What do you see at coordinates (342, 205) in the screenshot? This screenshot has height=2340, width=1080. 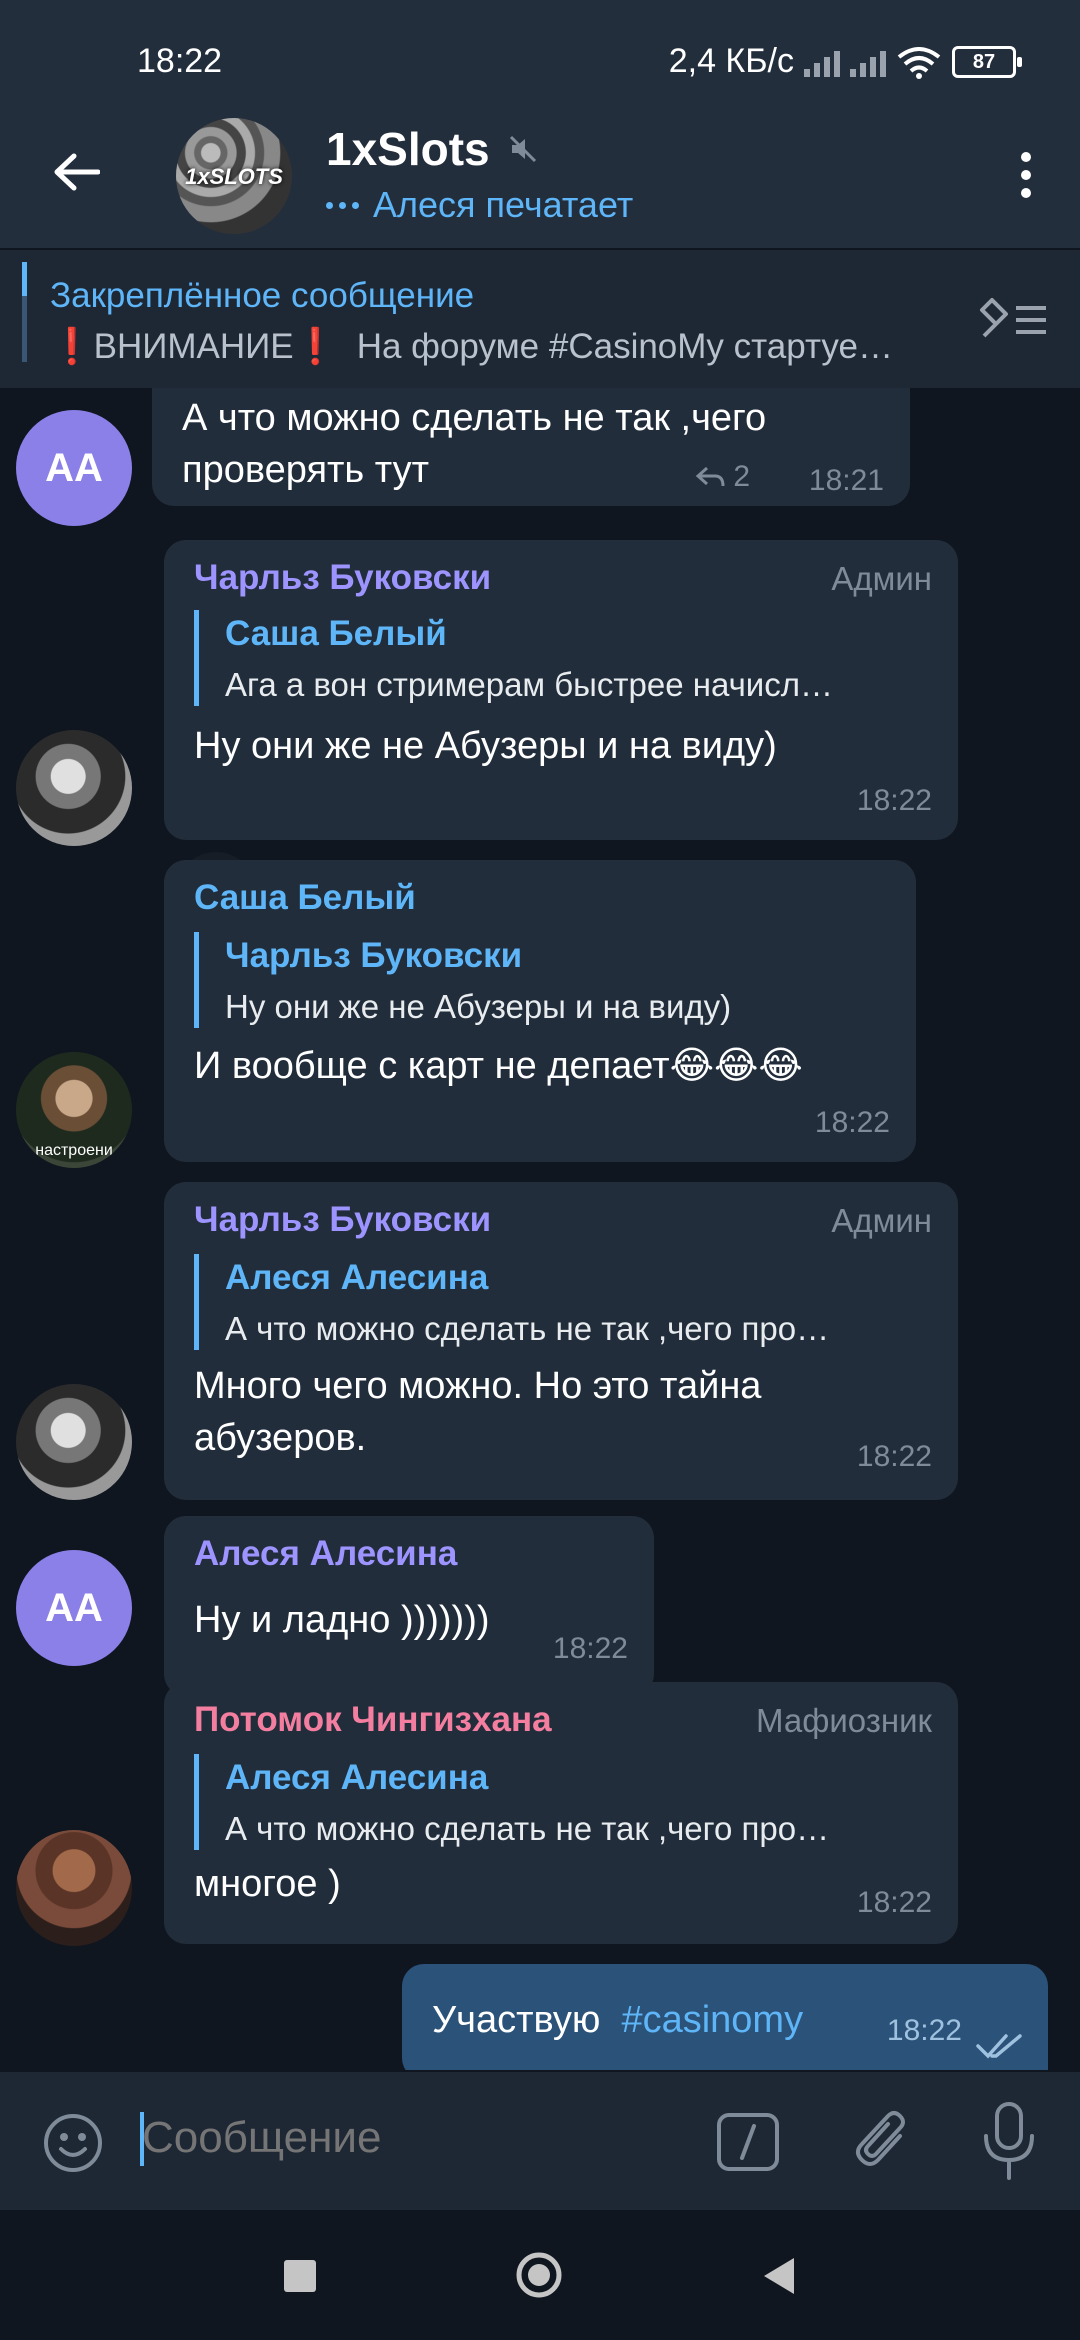 I see `typing-dots-icon` at bounding box center [342, 205].